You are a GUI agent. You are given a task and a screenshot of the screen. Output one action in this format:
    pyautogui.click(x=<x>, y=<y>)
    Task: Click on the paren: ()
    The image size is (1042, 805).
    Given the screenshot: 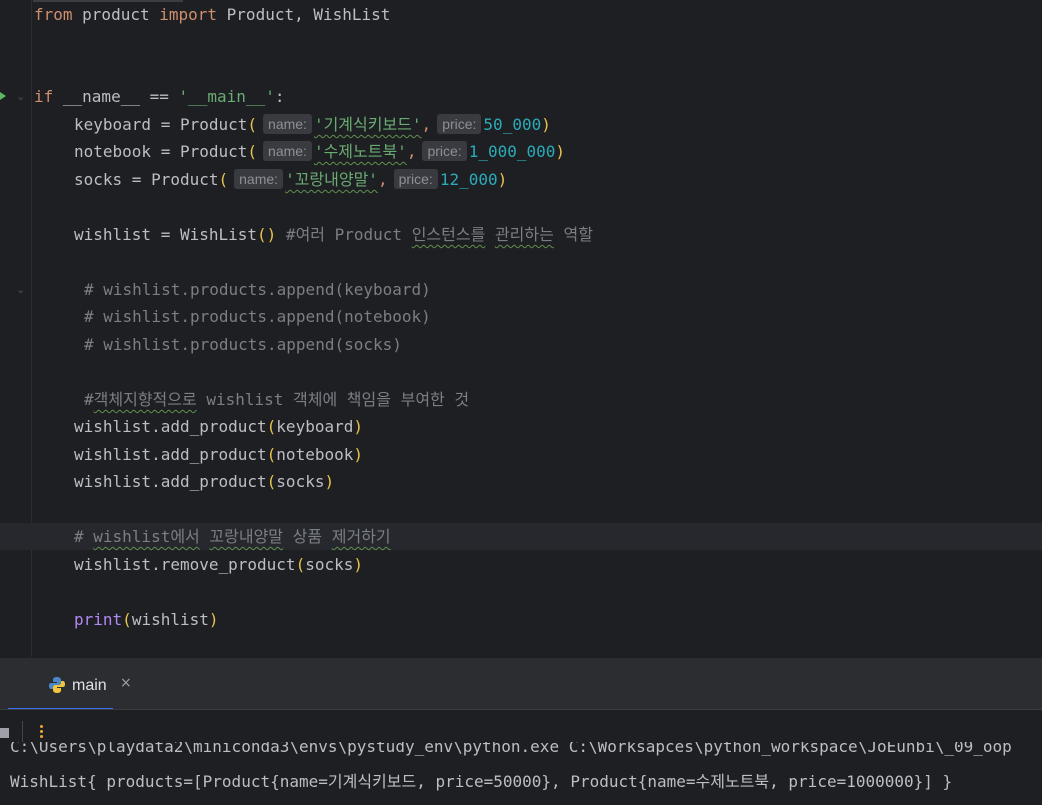 What is the action you would take?
    pyautogui.click(x=267, y=234)
    